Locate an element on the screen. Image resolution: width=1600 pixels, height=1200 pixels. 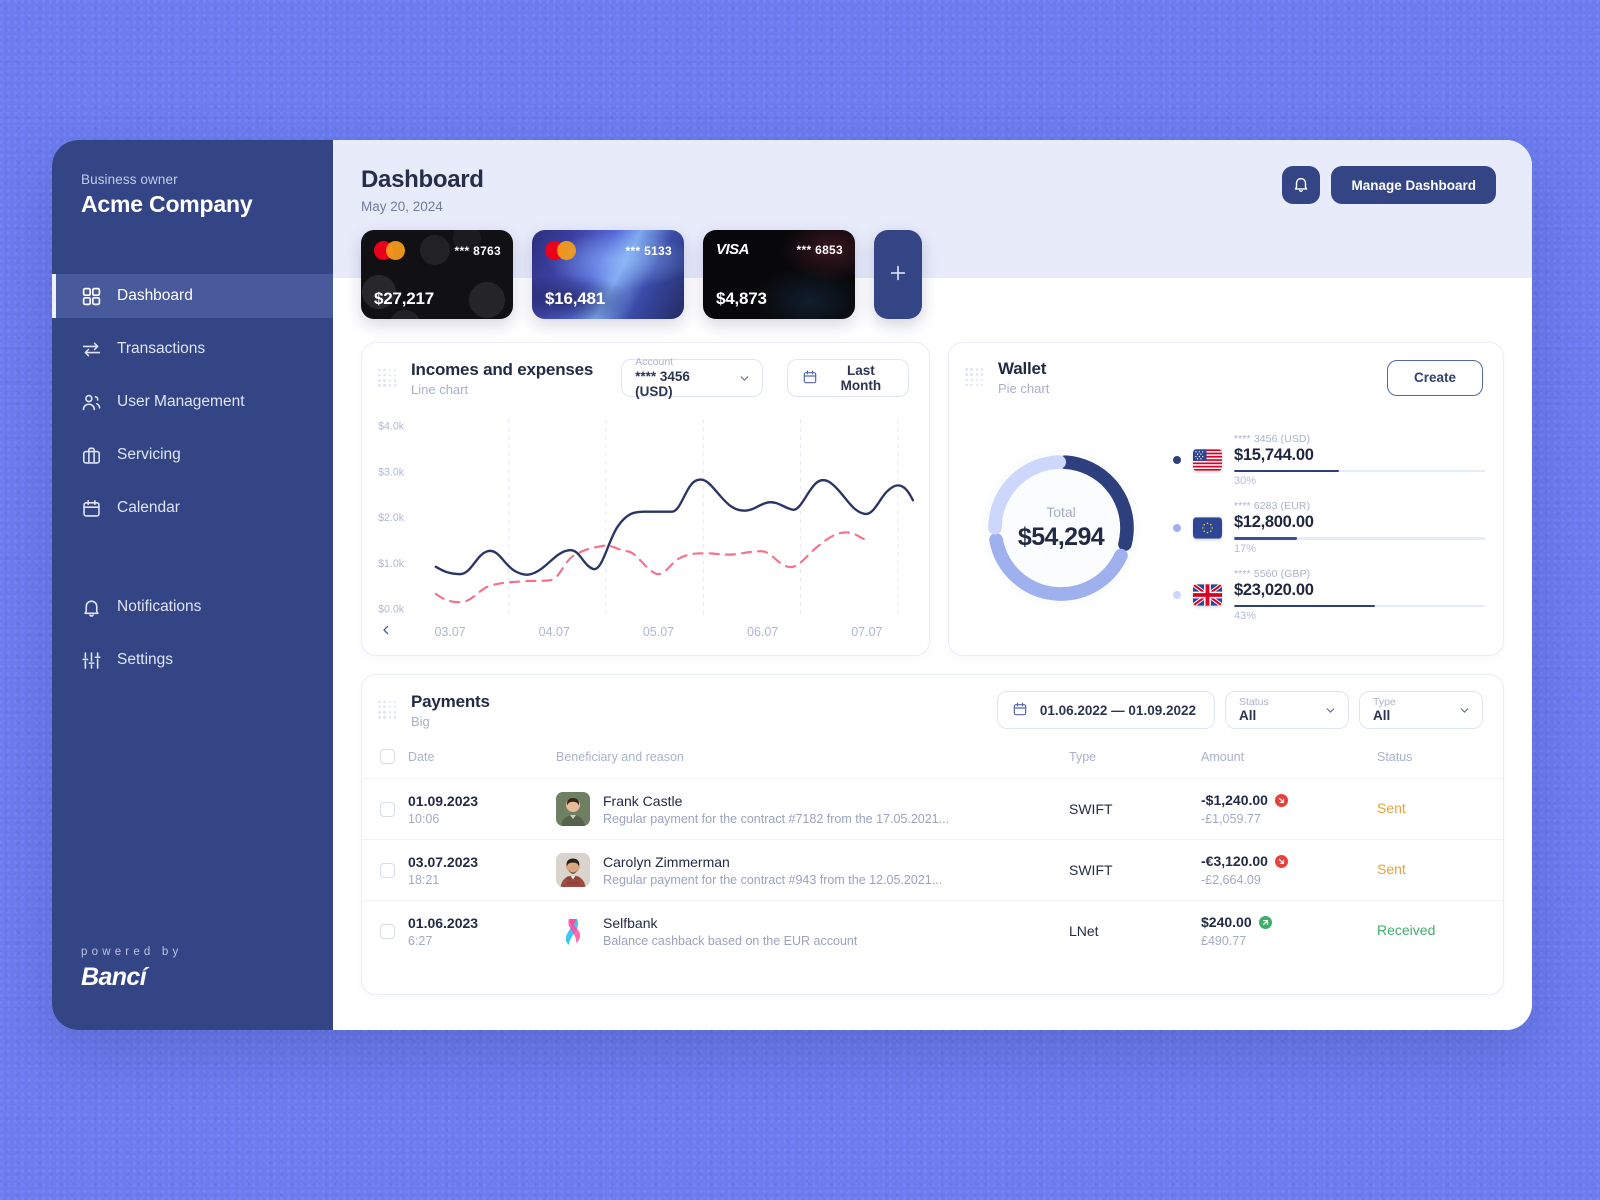
brand-block: Business owner Acme Company is located at coordinates (192, 179).